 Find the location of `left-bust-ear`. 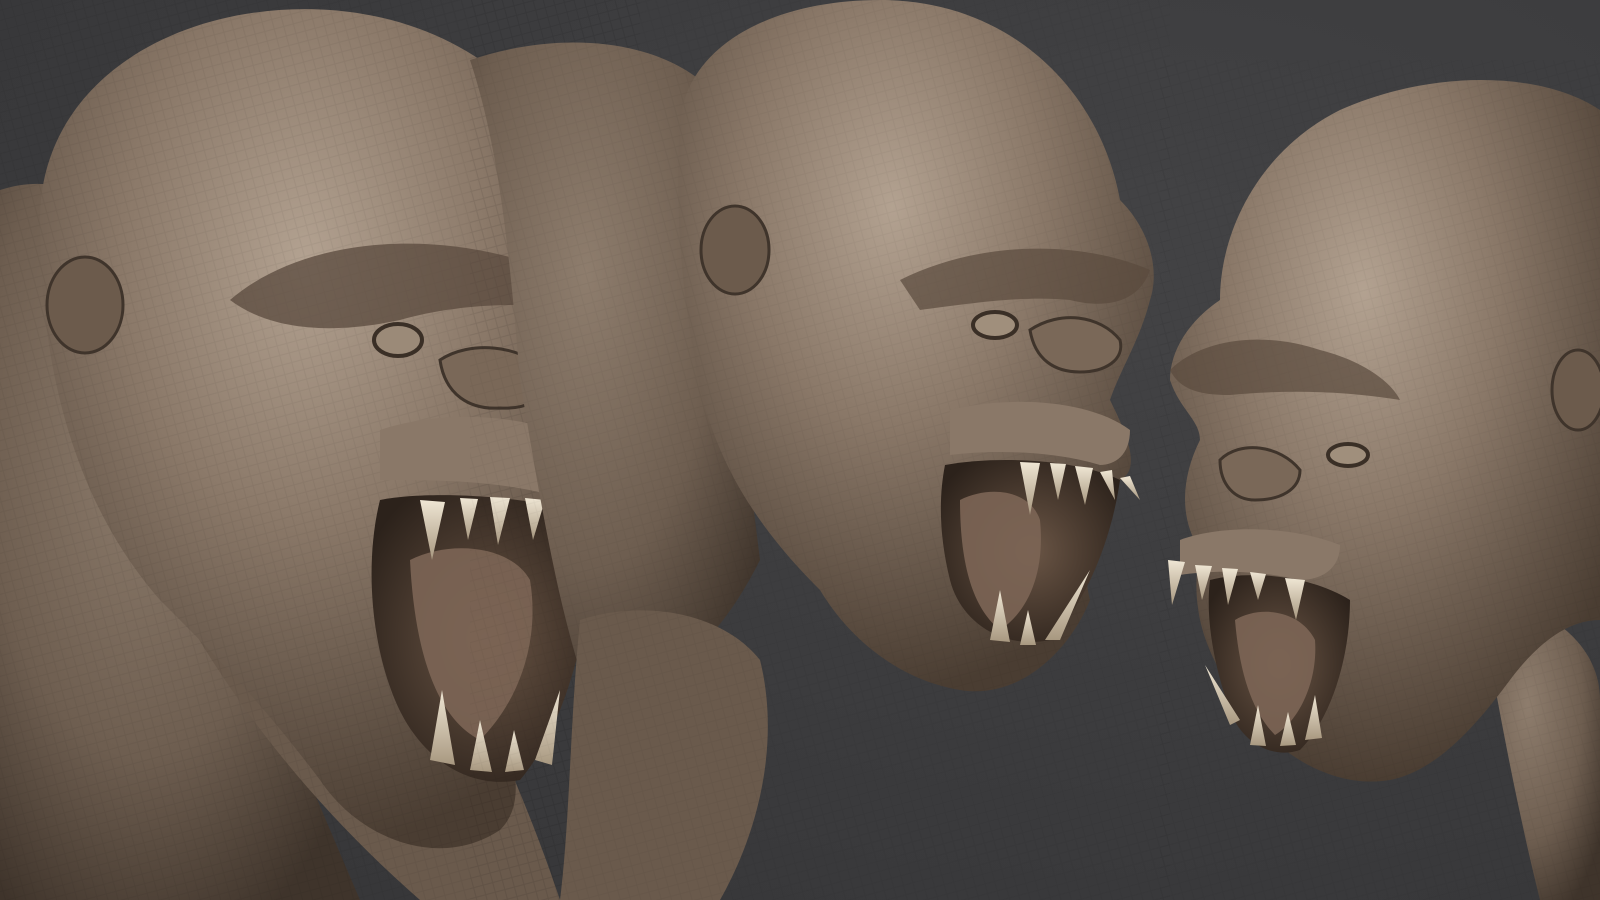

left-bust-ear is located at coordinates (85, 305).